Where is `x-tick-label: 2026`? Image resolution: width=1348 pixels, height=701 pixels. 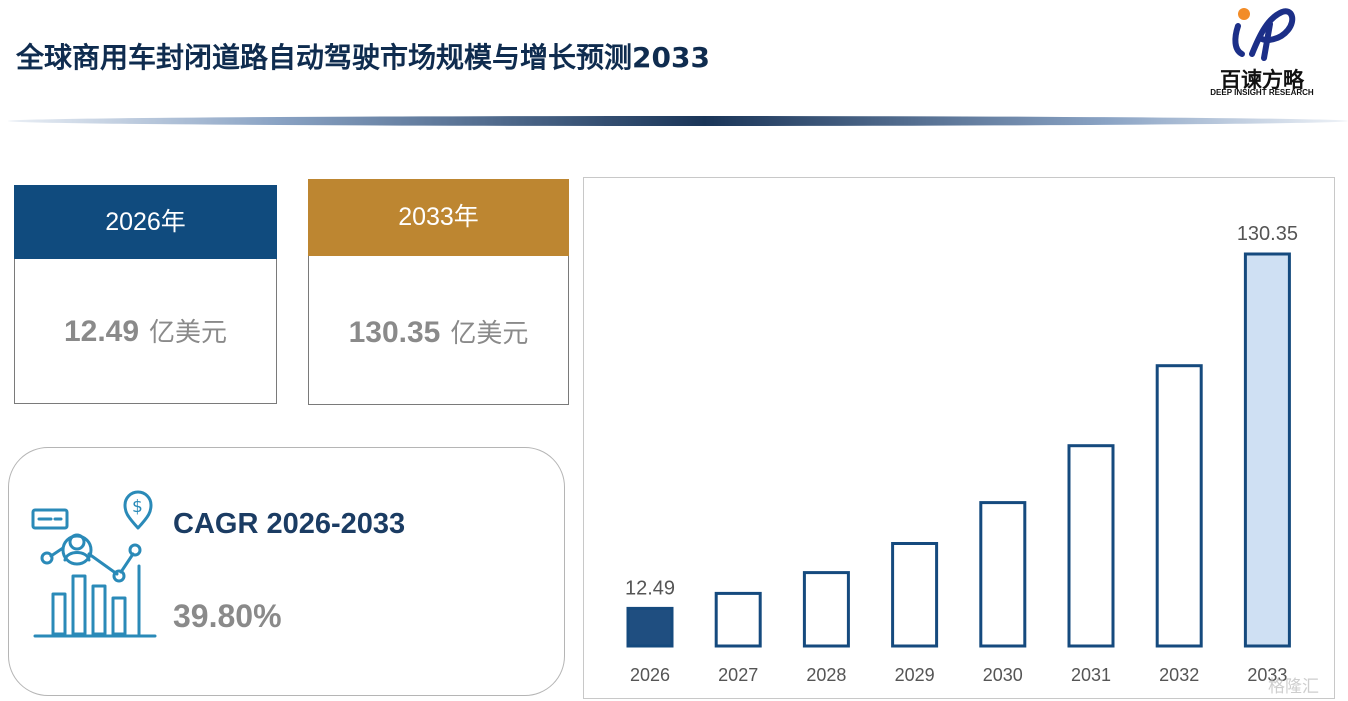 x-tick-label: 2026 is located at coordinates (650, 675).